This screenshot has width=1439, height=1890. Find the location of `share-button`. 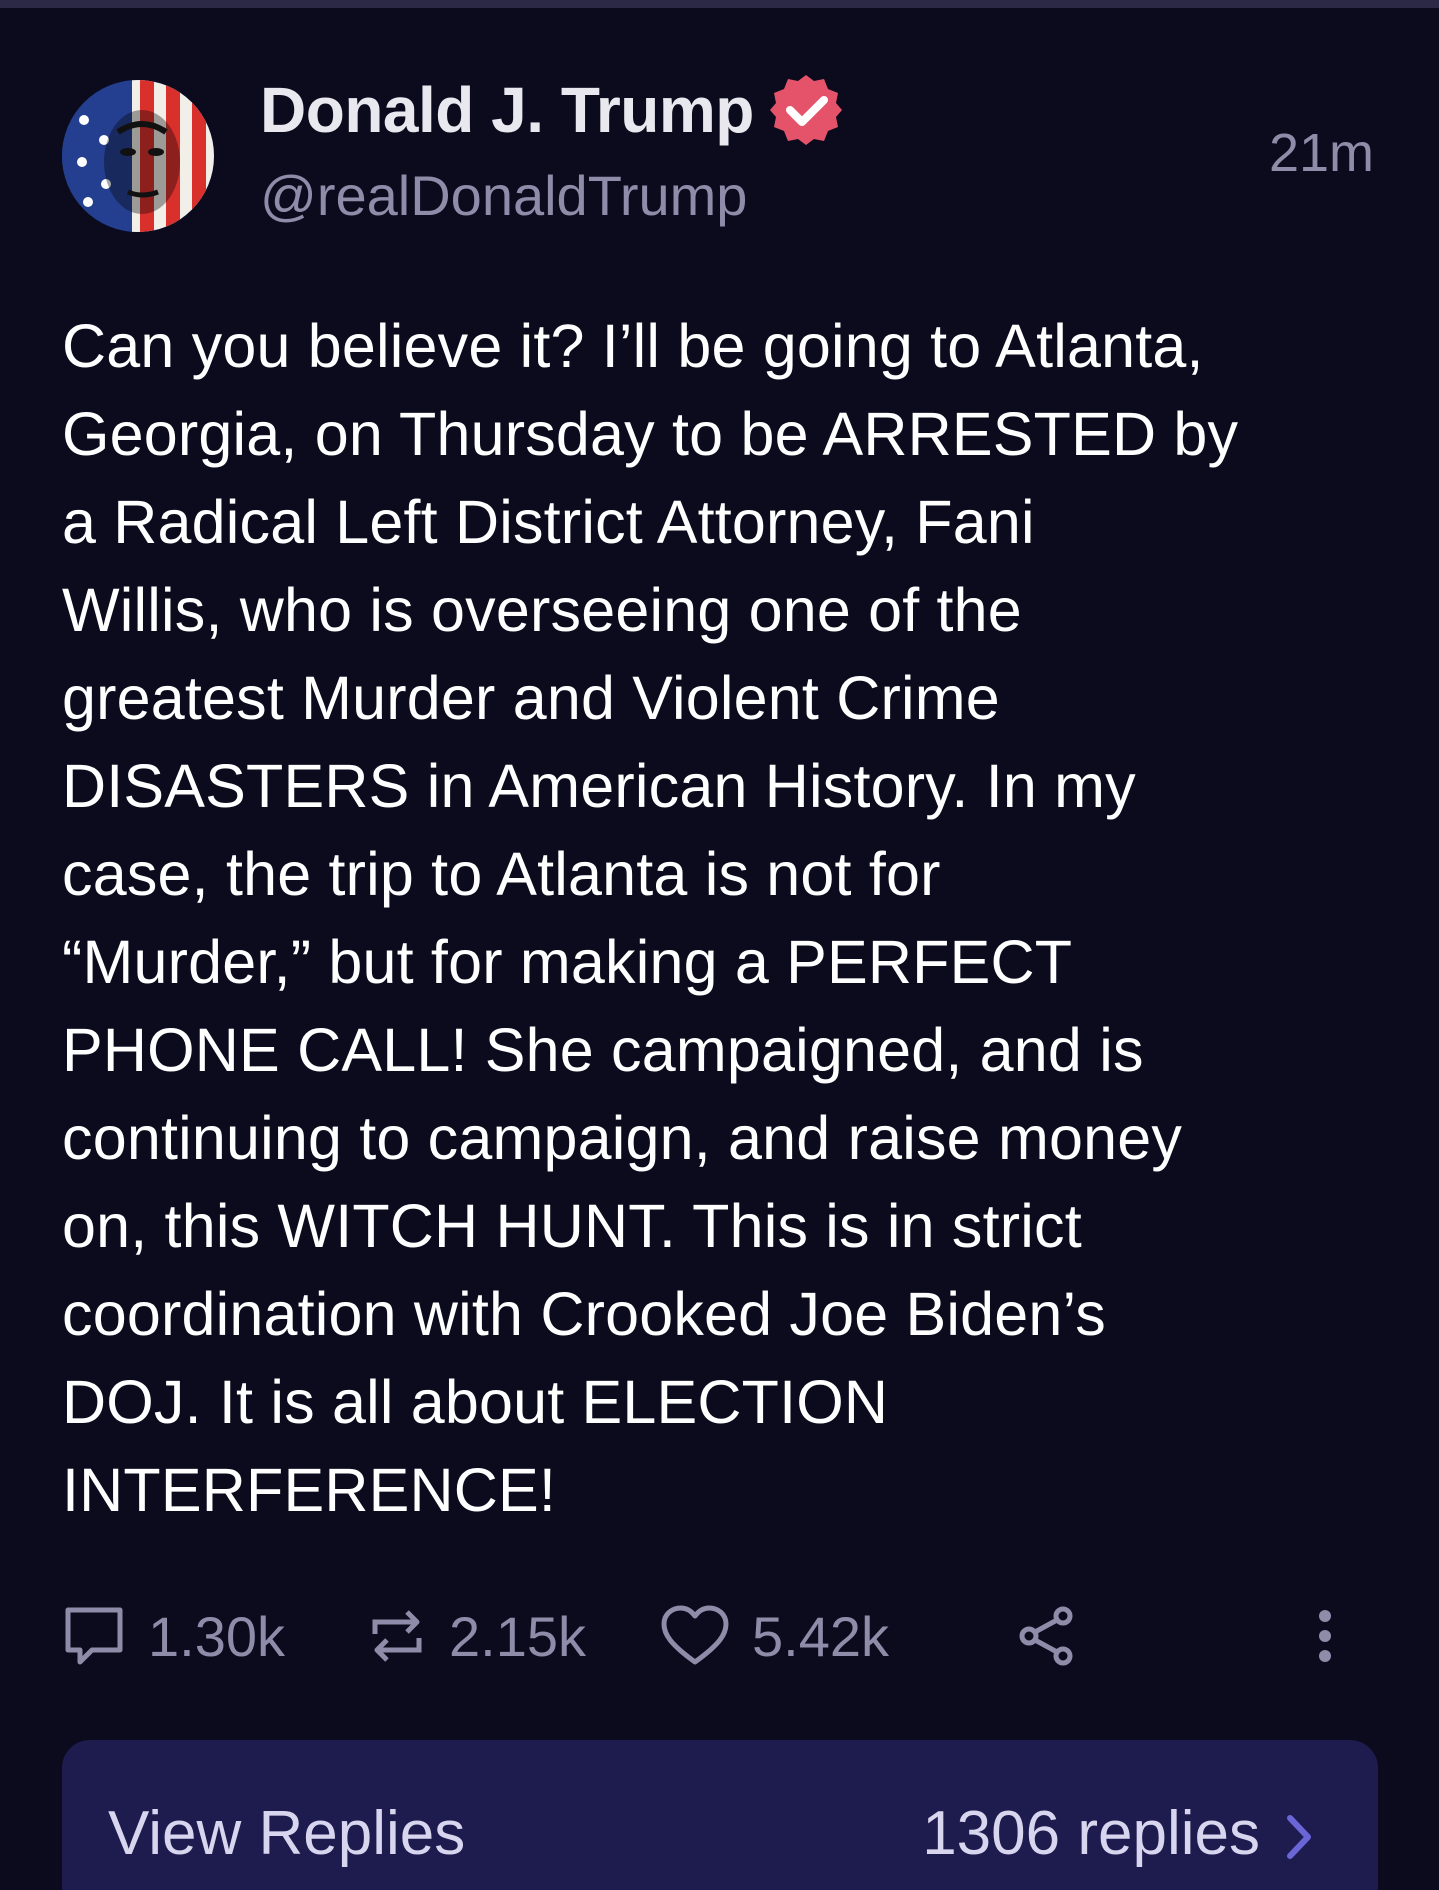

share-button is located at coordinates (1058, 1636).